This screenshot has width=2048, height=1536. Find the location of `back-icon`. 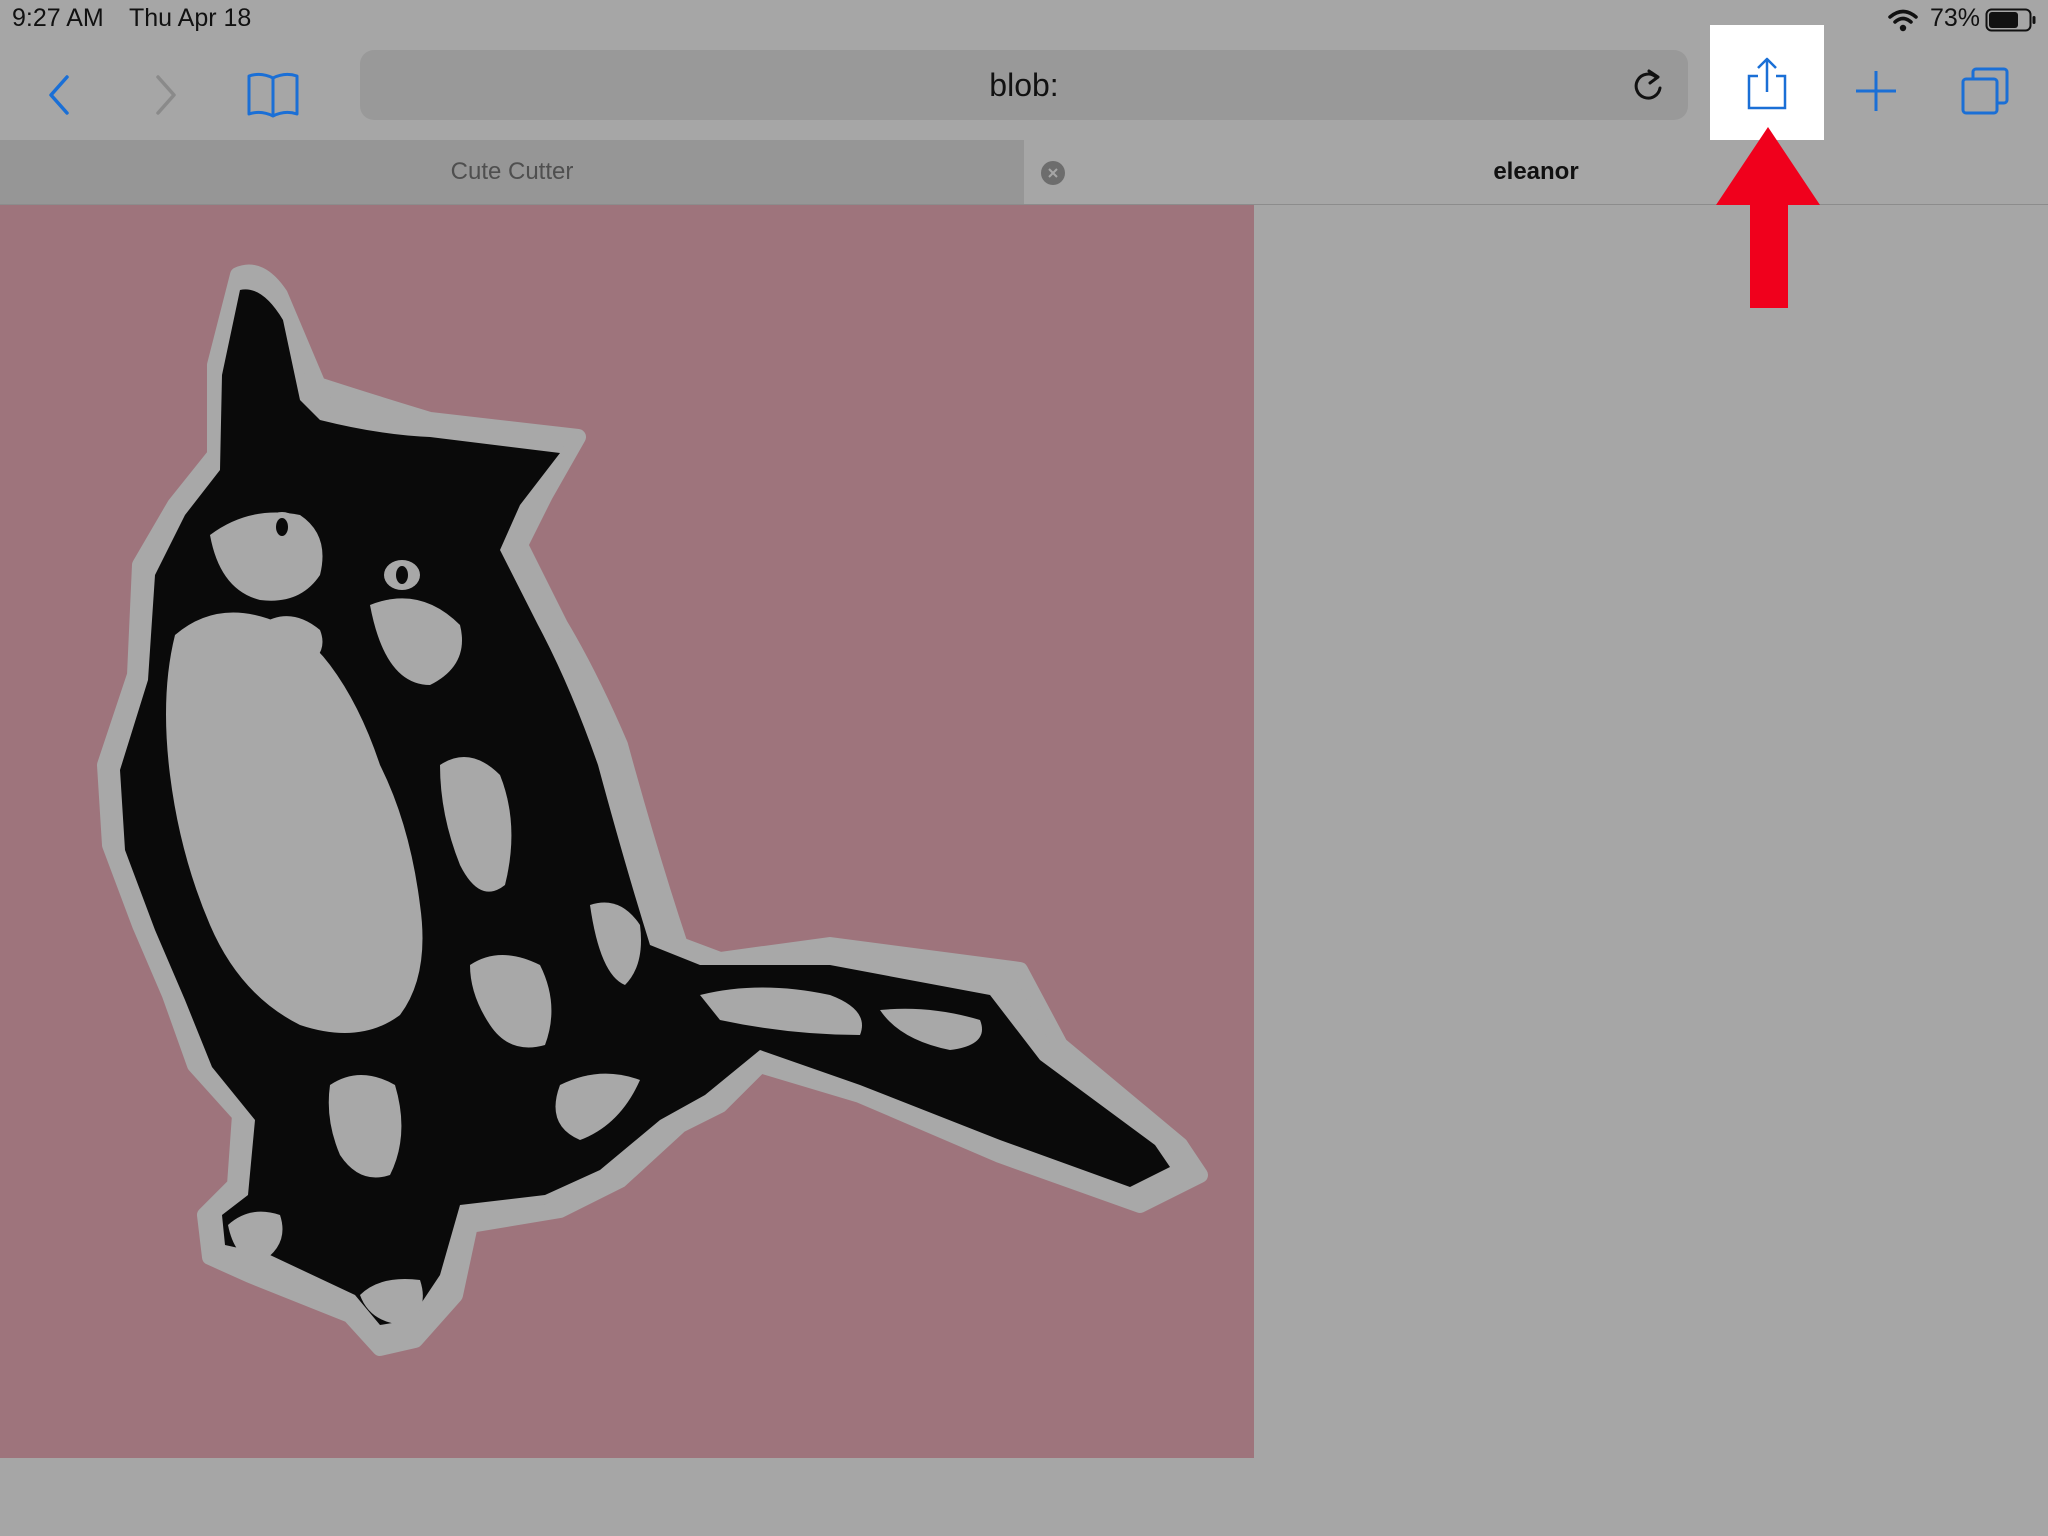

back-icon is located at coordinates (59, 95).